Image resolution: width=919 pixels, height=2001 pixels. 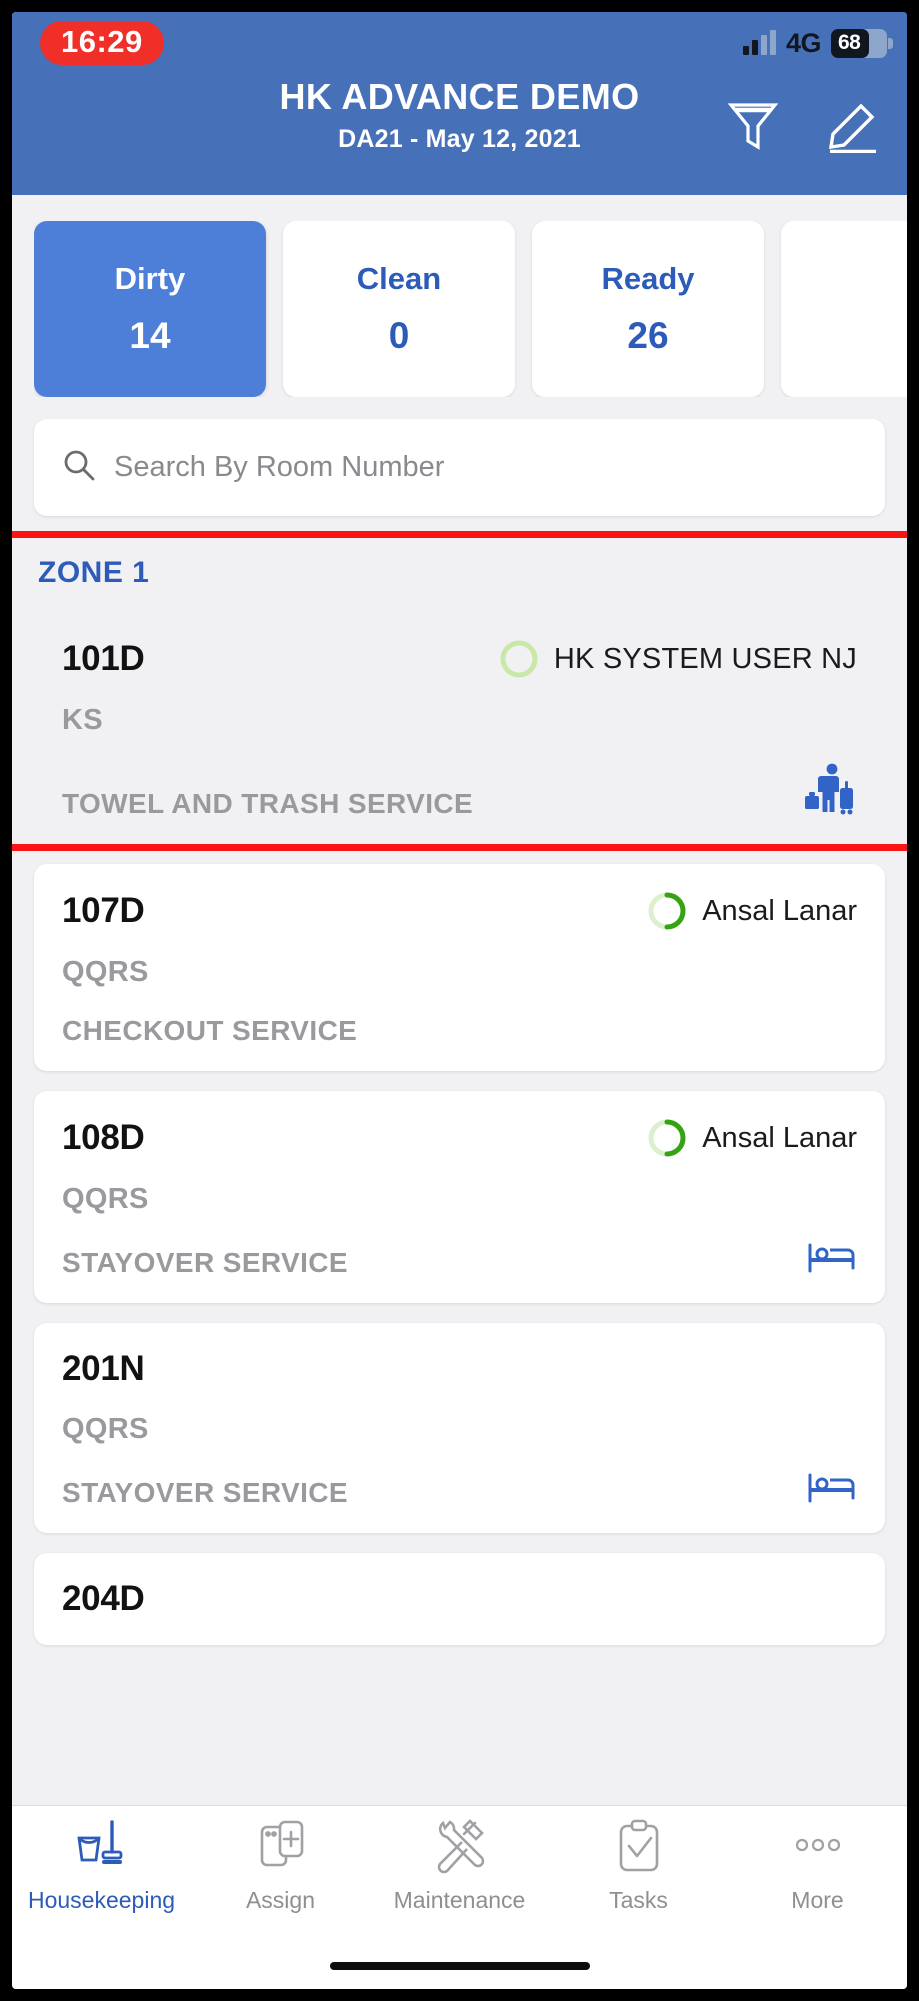 What do you see at coordinates (103, 658) in the screenshot?
I see `room-number: 101D` at bounding box center [103, 658].